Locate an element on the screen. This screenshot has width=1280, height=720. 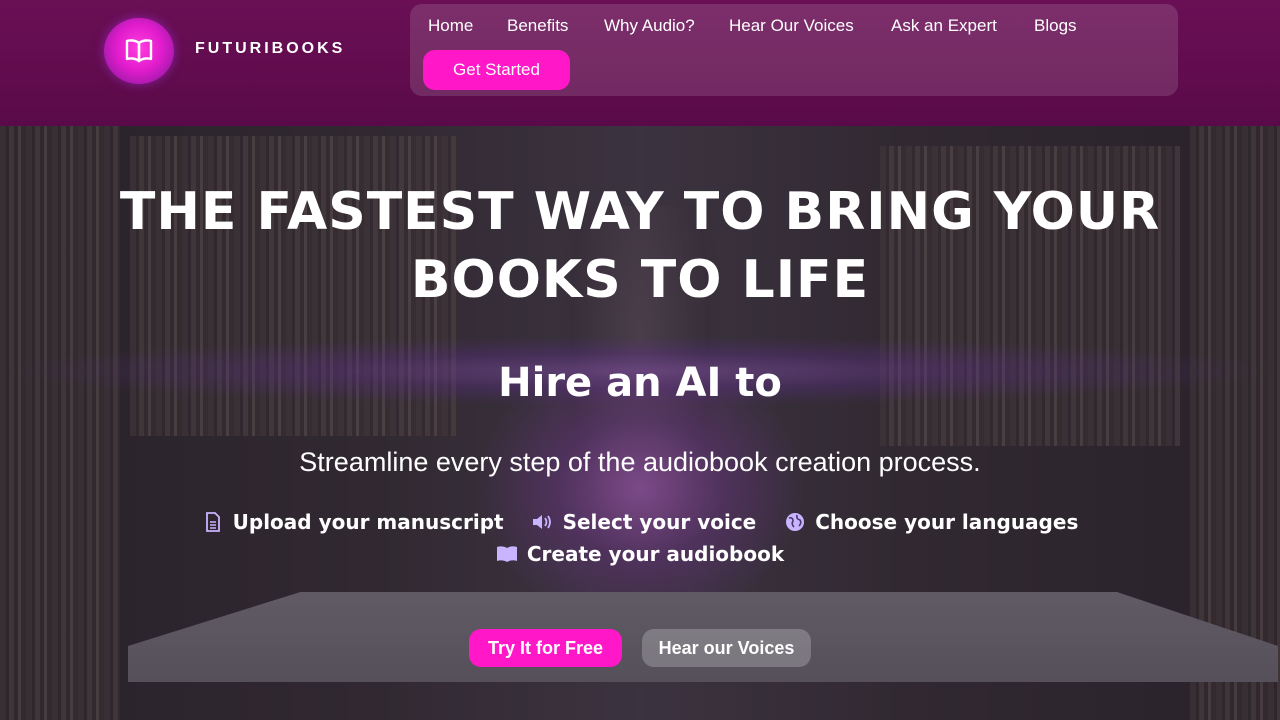
nav-benefits: Benefits is located at coordinates (537, 26).